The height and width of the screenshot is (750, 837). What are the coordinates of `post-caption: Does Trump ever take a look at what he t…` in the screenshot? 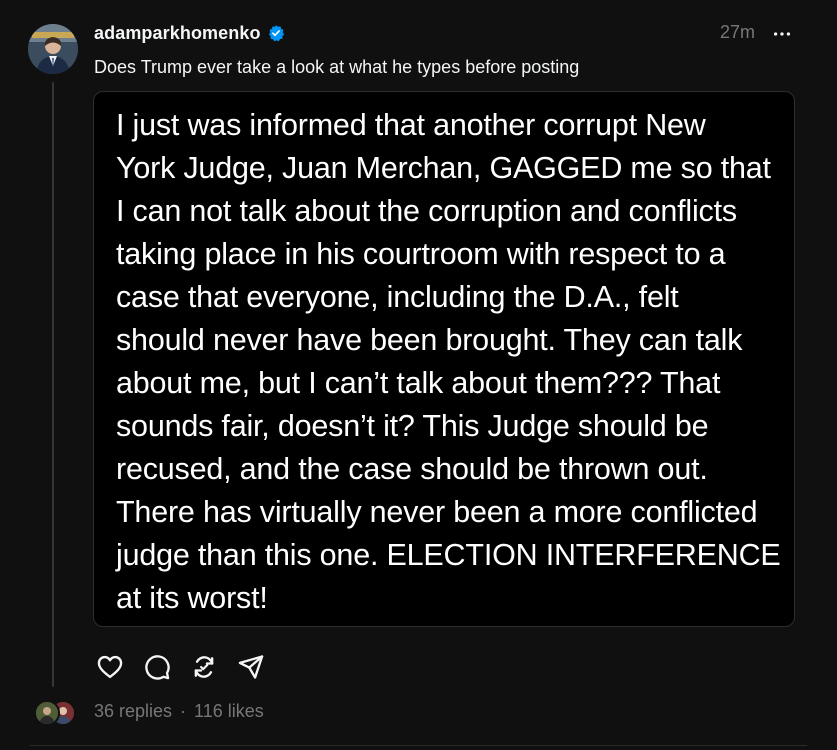 It's located at (337, 67).